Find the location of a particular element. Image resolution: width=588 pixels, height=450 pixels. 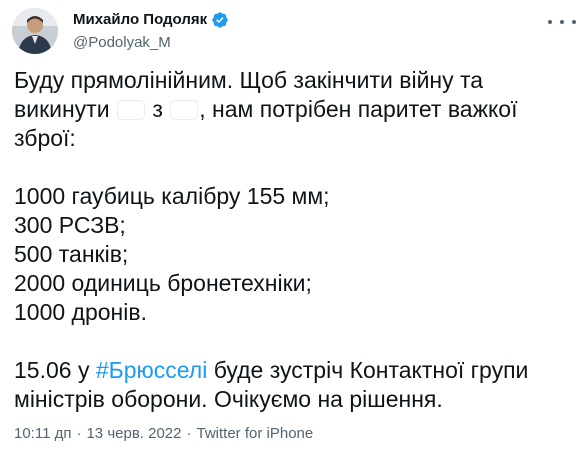

weapon-list-item: 1000 дронів. is located at coordinates (80, 312).